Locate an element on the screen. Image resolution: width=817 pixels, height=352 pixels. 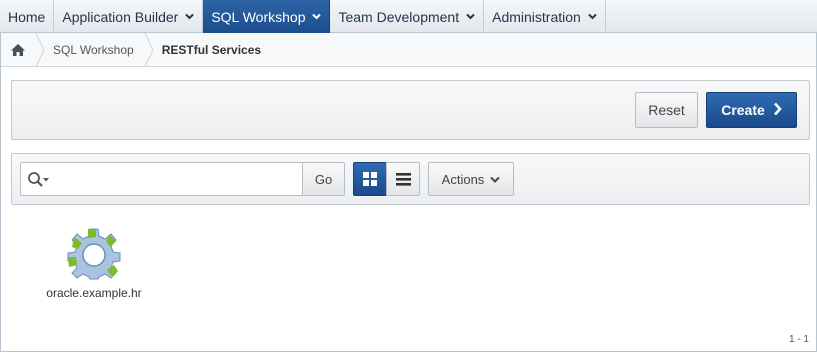
tab-sql-workshop: SQL Workshop is located at coordinates (267, 16).